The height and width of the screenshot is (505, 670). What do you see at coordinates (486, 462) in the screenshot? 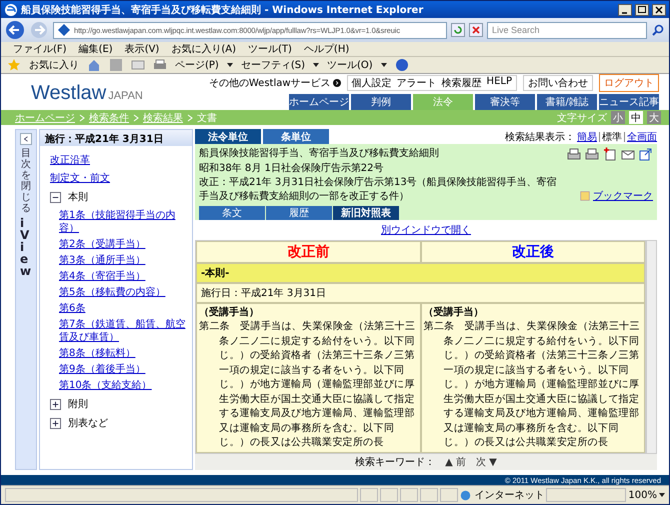
I see `next-link: 次 ▼` at bounding box center [486, 462].